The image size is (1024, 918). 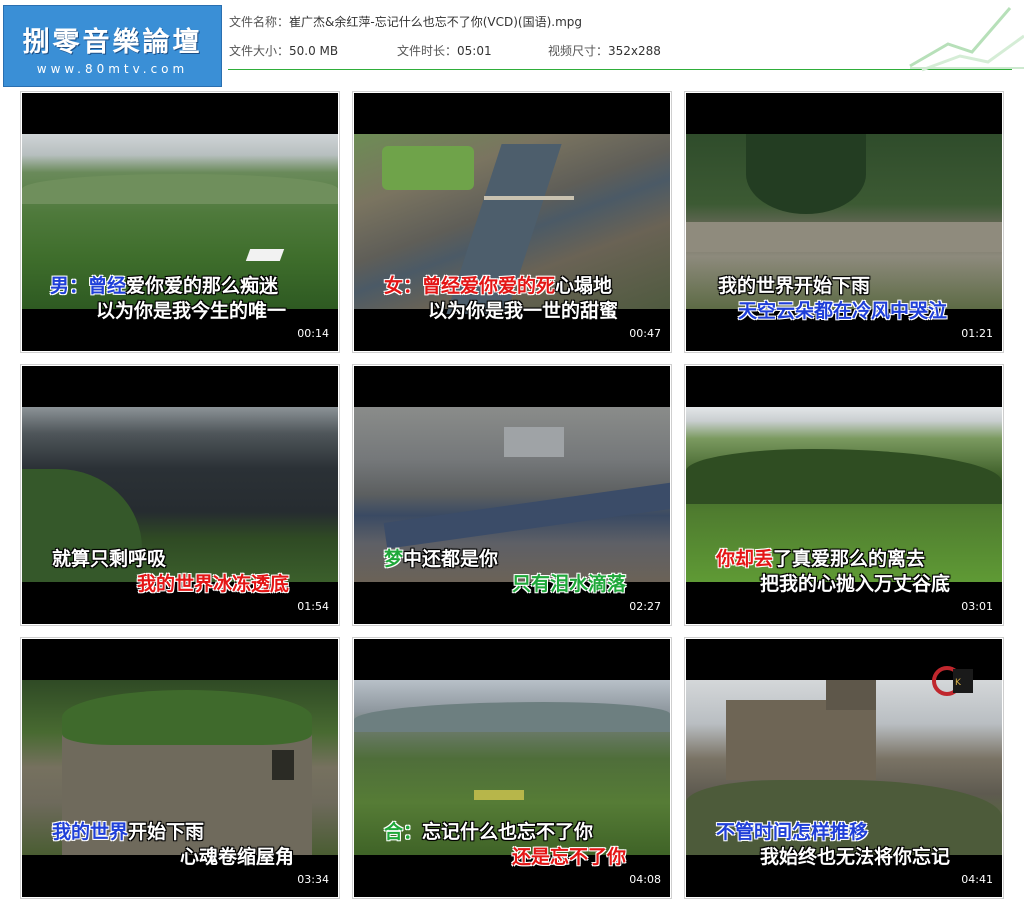 I want to click on lyric-text: 心塌地, so click(x=584, y=286).